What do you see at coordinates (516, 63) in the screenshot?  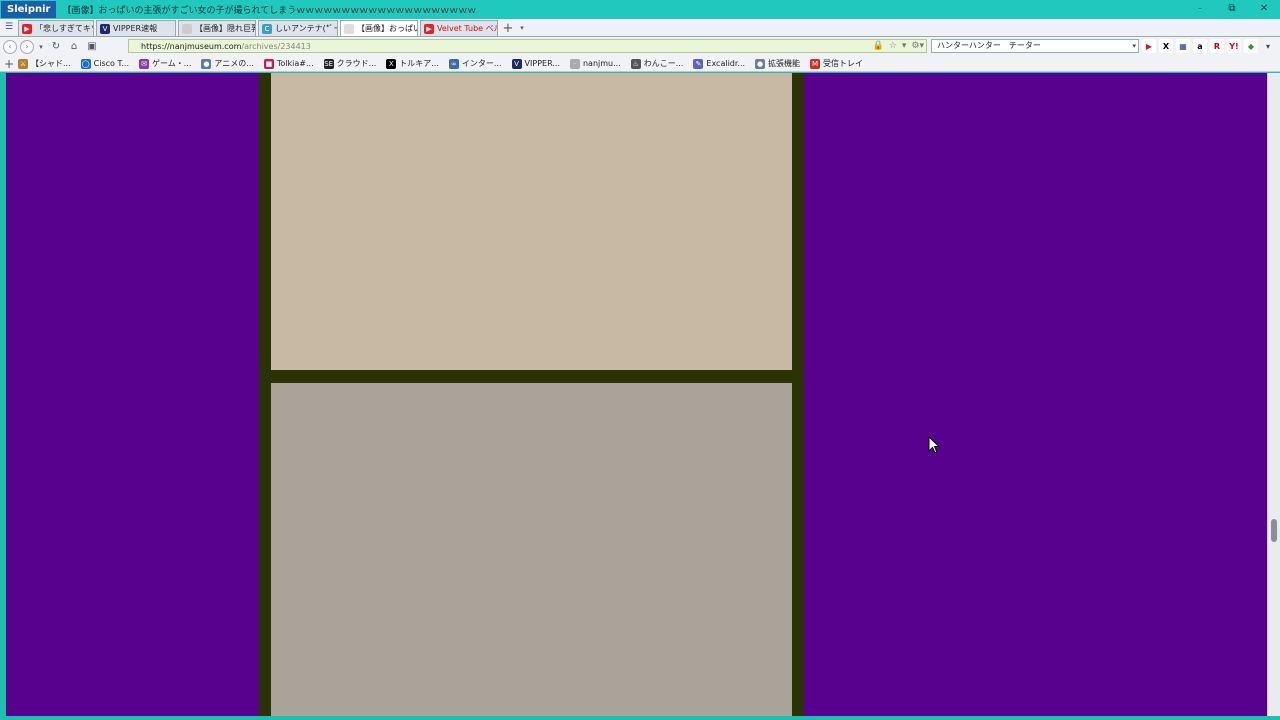 I see `bookmark-favicon-icon: V` at bounding box center [516, 63].